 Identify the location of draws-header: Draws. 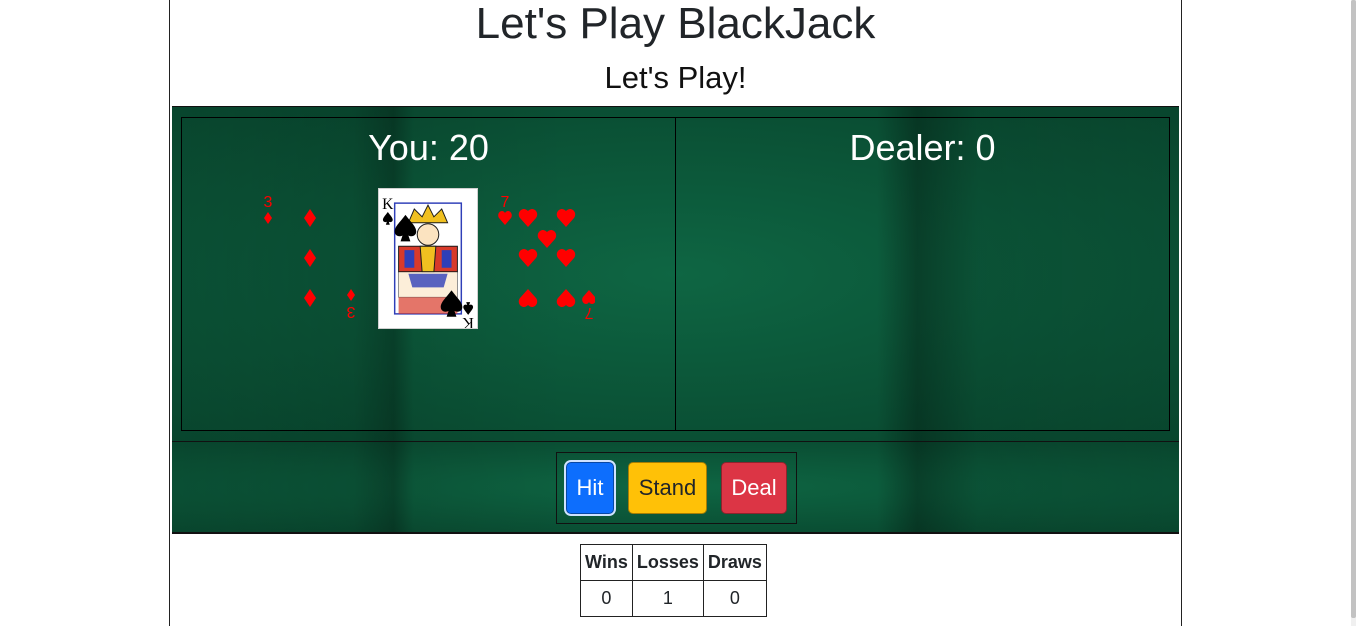
(734, 562).